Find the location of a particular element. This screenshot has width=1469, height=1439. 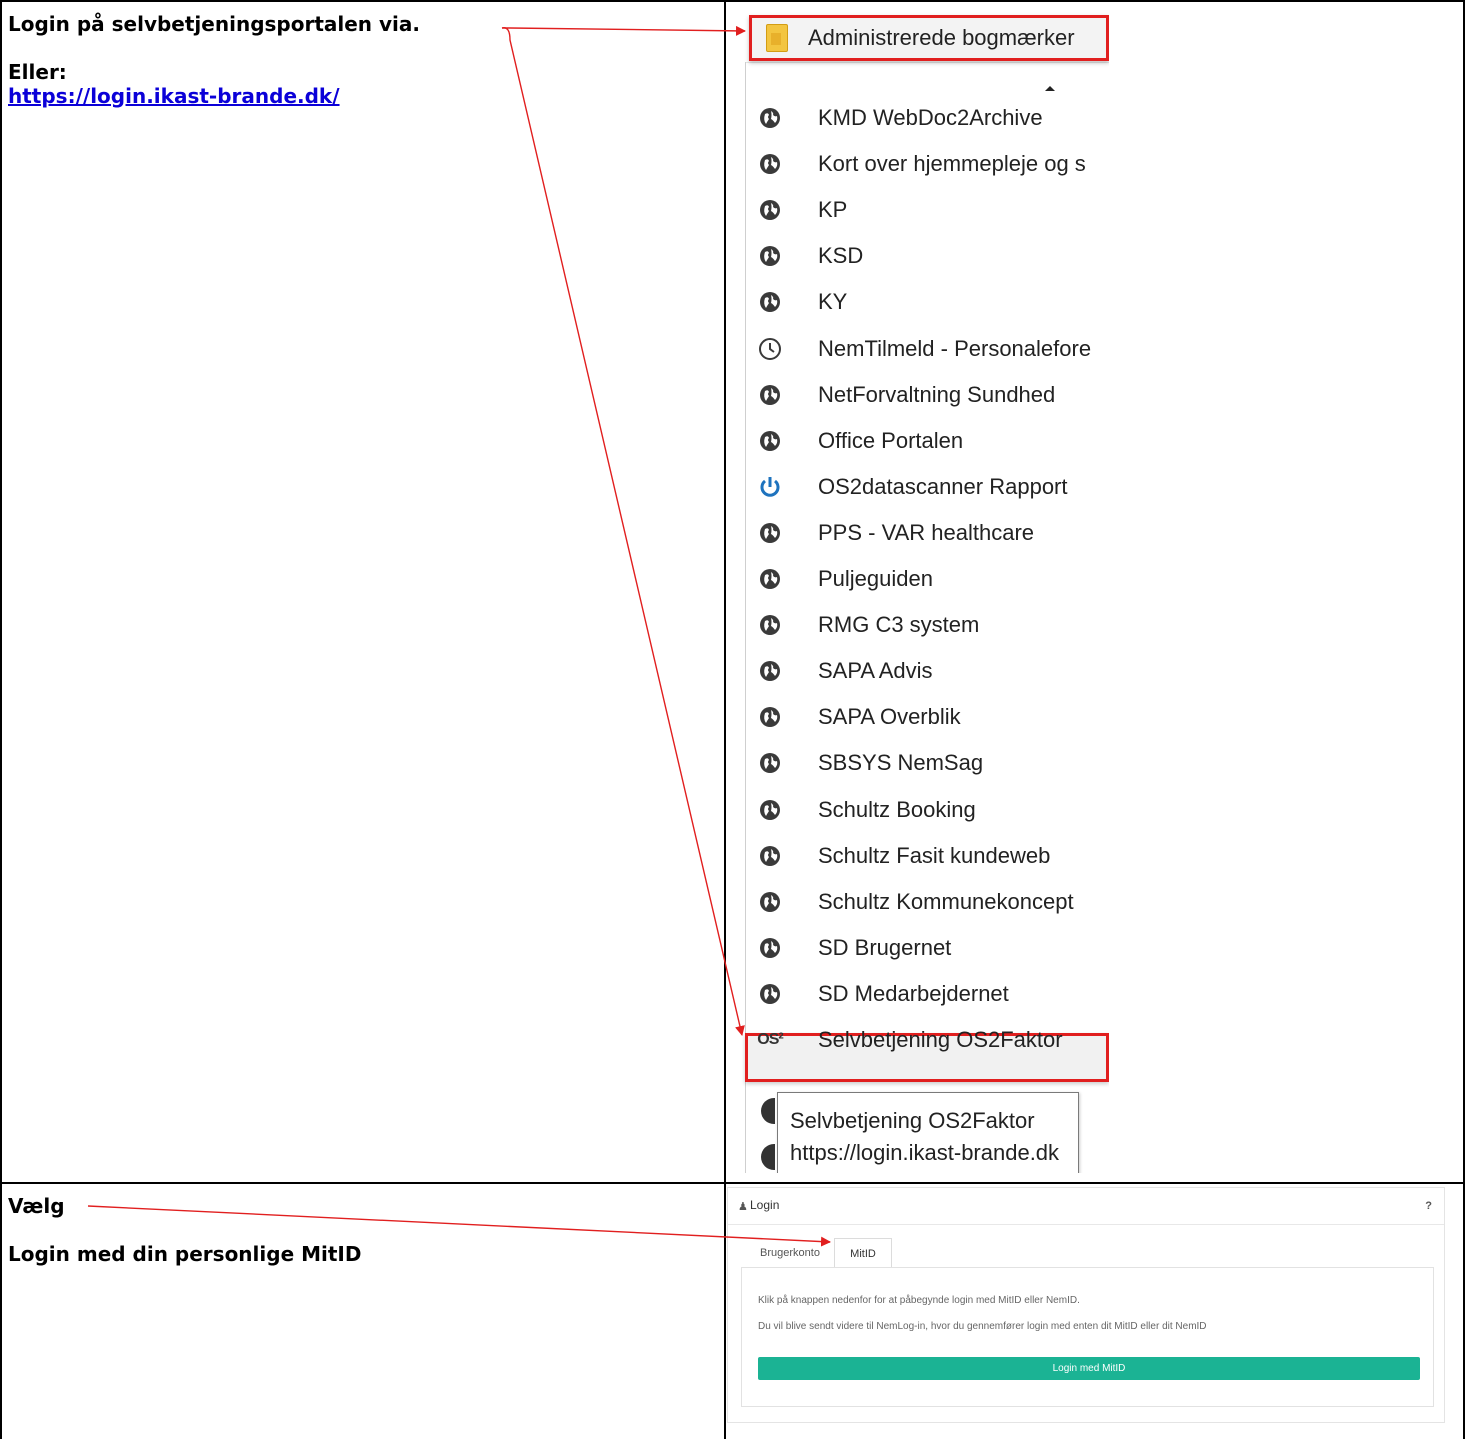

arrow-to-mitid-tab is located at coordinates (459, 1226).